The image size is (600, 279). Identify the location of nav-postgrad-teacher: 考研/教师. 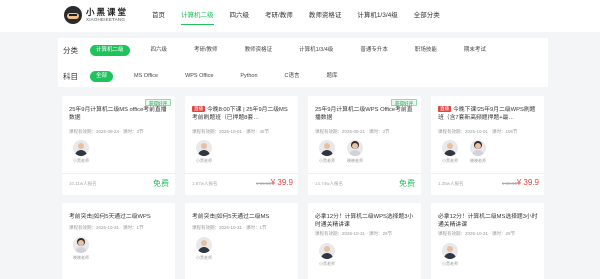
(279, 16).